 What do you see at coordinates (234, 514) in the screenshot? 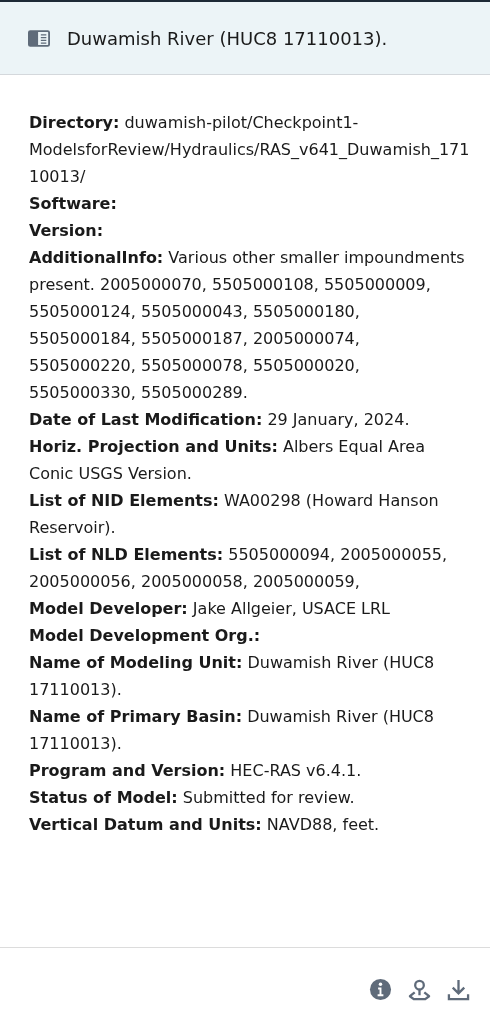
I see `field-line: List of NID Elements: WA00298 (Howard Hanson Reservoir).` at bounding box center [234, 514].